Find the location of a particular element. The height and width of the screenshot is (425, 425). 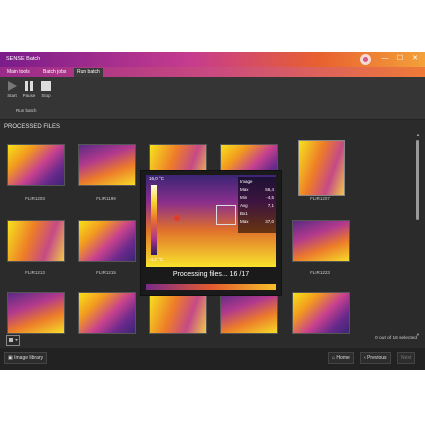

image-label: FLIR1203 is located at coordinates (35, 198).